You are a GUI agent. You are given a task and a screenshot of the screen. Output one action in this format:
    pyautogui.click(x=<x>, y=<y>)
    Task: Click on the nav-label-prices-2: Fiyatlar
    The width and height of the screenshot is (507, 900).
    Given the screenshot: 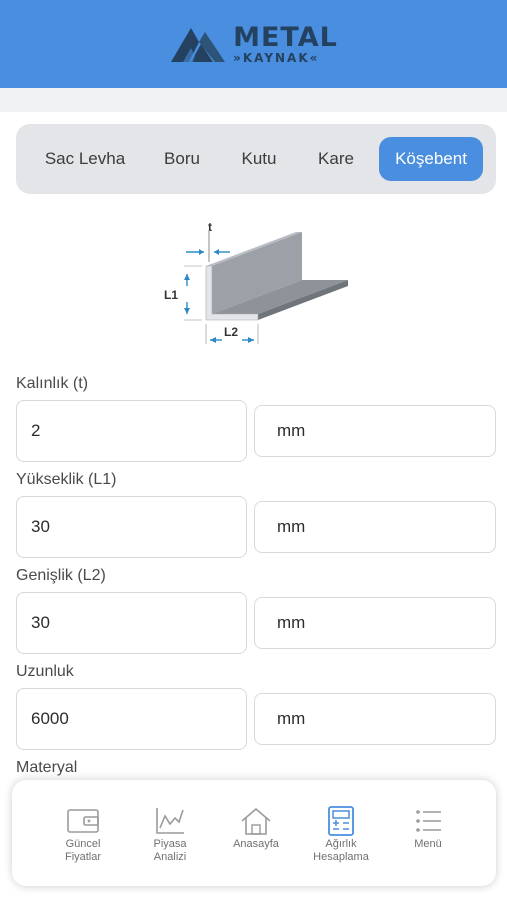 What is the action you would take?
    pyautogui.click(x=83, y=857)
    